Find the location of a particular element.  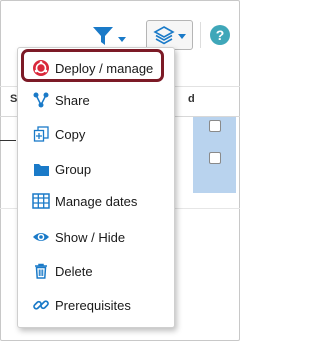

menu-item-manage-dates: Manage dates is located at coordinates (97, 201).